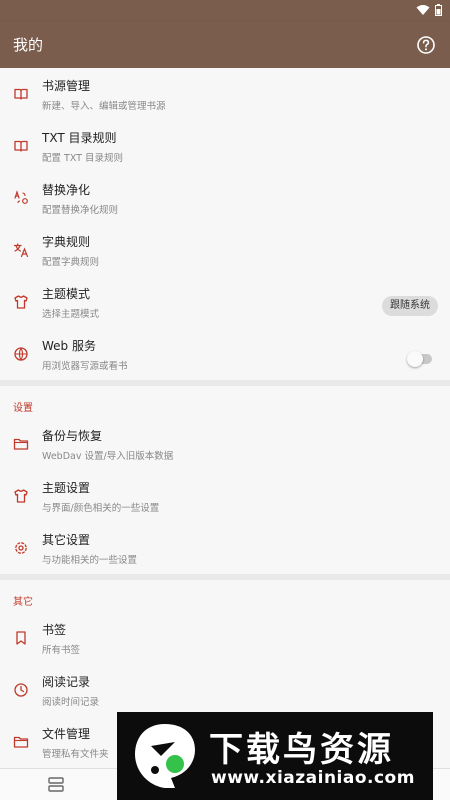 The image size is (450, 800). Describe the element at coordinates (225, 638) in the screenshot. I see `bookmark-item: 书签 所有书签` at that location.